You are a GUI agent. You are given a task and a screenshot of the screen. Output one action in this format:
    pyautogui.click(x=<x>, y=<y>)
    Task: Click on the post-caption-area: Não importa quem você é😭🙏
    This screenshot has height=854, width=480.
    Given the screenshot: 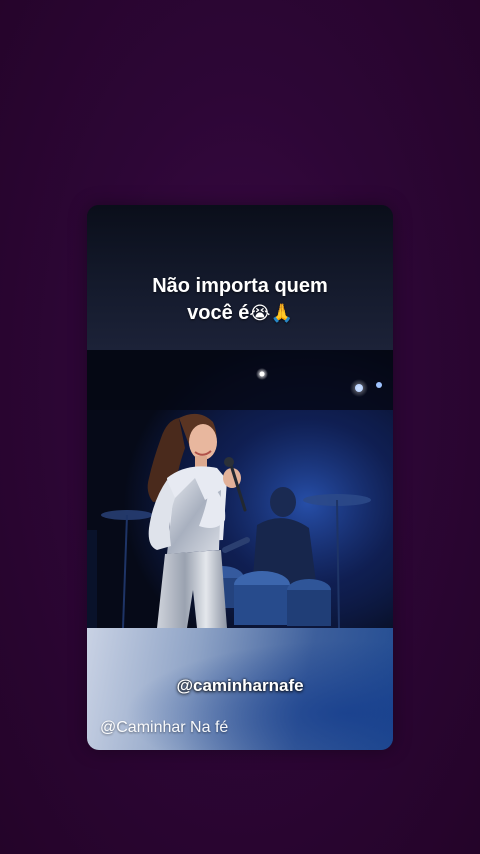 What is the action you would take?
    pyautogui.click(x=240, y=277)
    